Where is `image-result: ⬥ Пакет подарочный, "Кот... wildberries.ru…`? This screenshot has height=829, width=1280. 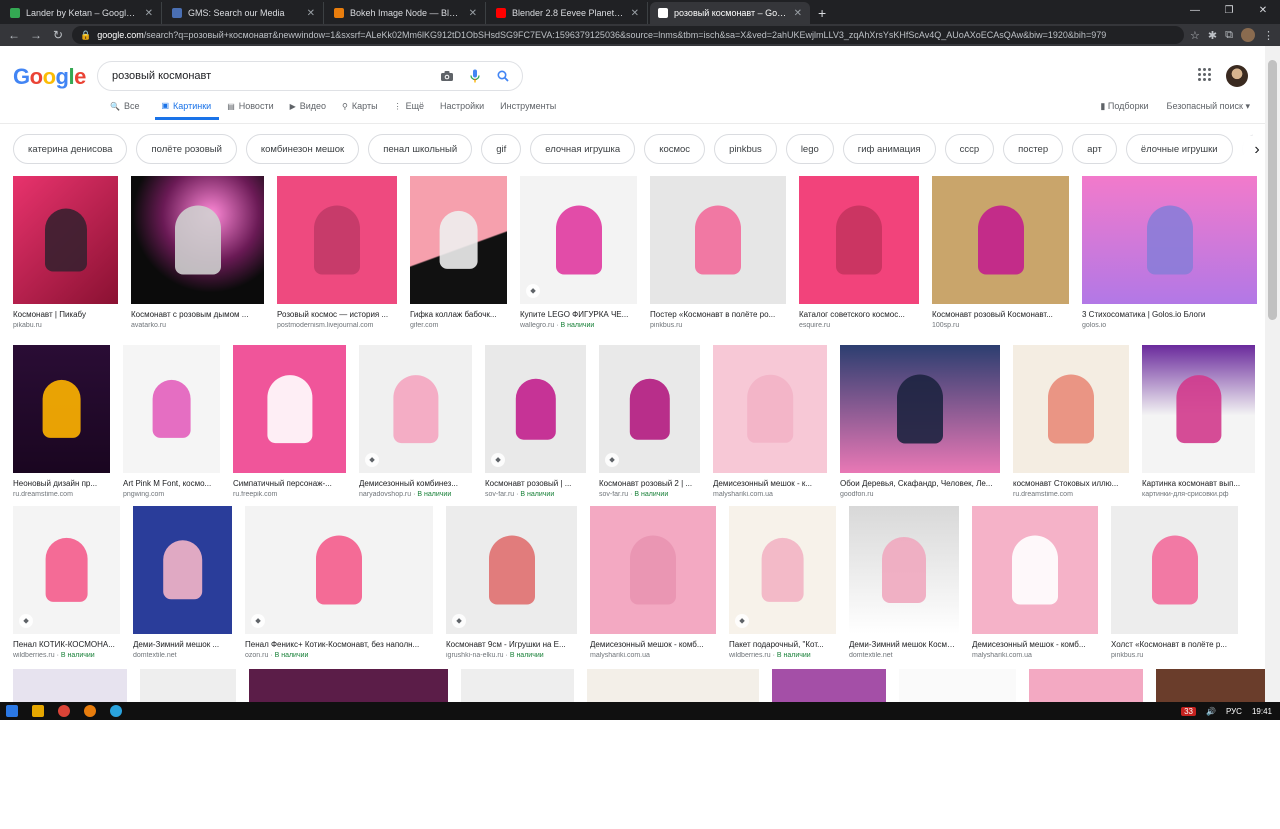
image-result: ⬥ Пакет подарочный, "Кот... wildberries.ru… is located at coordinates (782, 582).